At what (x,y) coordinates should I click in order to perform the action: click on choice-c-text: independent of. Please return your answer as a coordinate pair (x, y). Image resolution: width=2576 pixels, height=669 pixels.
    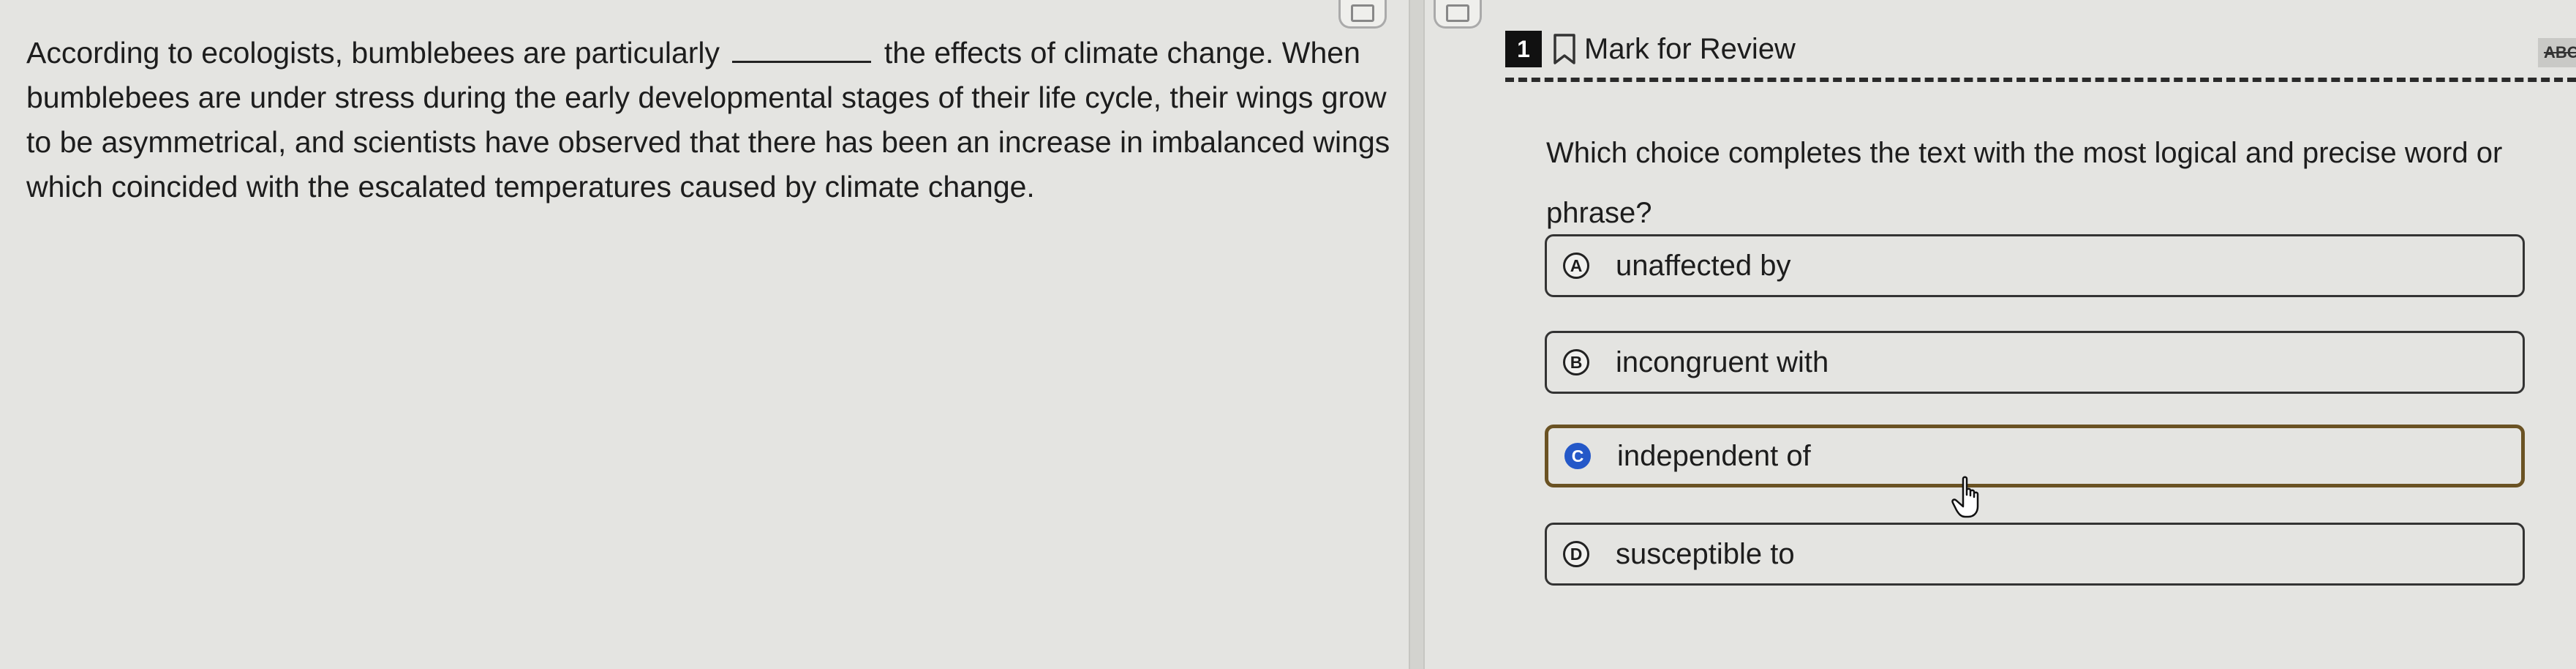
    Looking at the image, I should click on (1714, 456).